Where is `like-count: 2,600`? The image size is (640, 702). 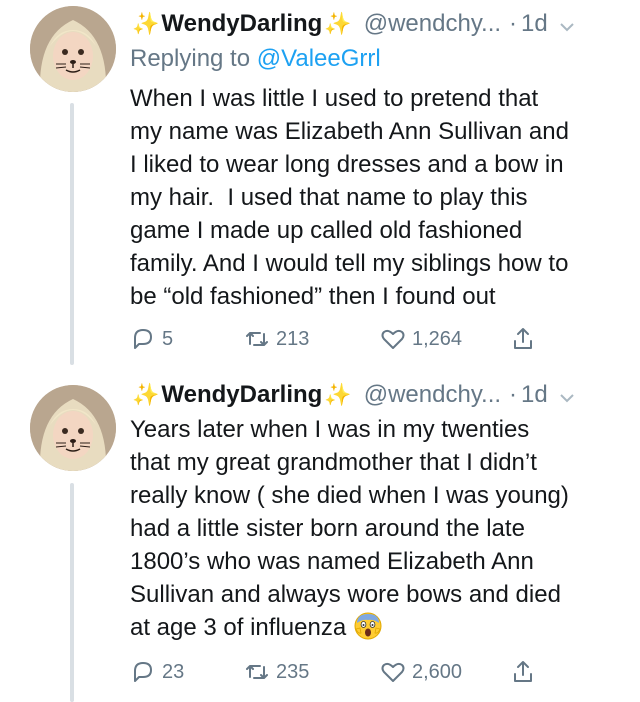
like-count: 2,600 is located at coordinates (437, 671).